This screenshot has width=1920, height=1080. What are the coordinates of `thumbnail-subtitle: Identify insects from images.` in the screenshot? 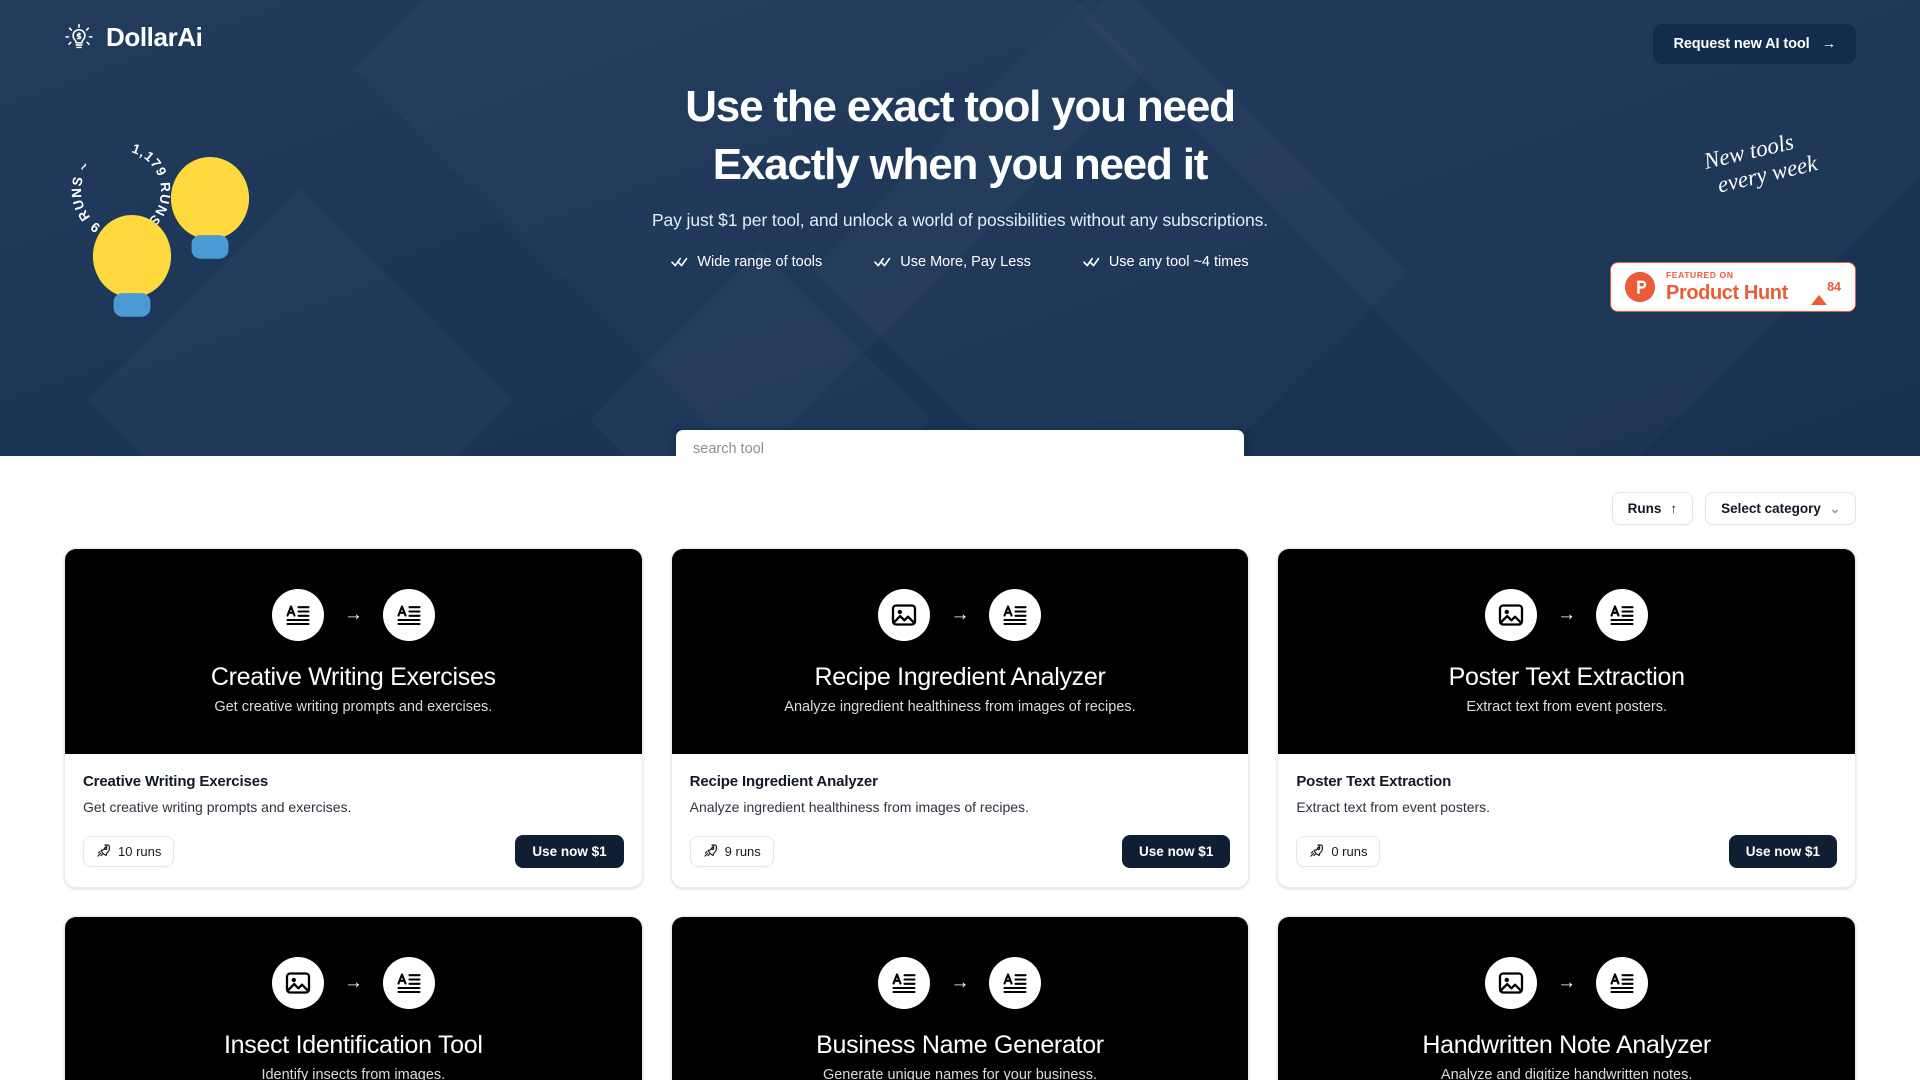 It's located at (353, 1073).